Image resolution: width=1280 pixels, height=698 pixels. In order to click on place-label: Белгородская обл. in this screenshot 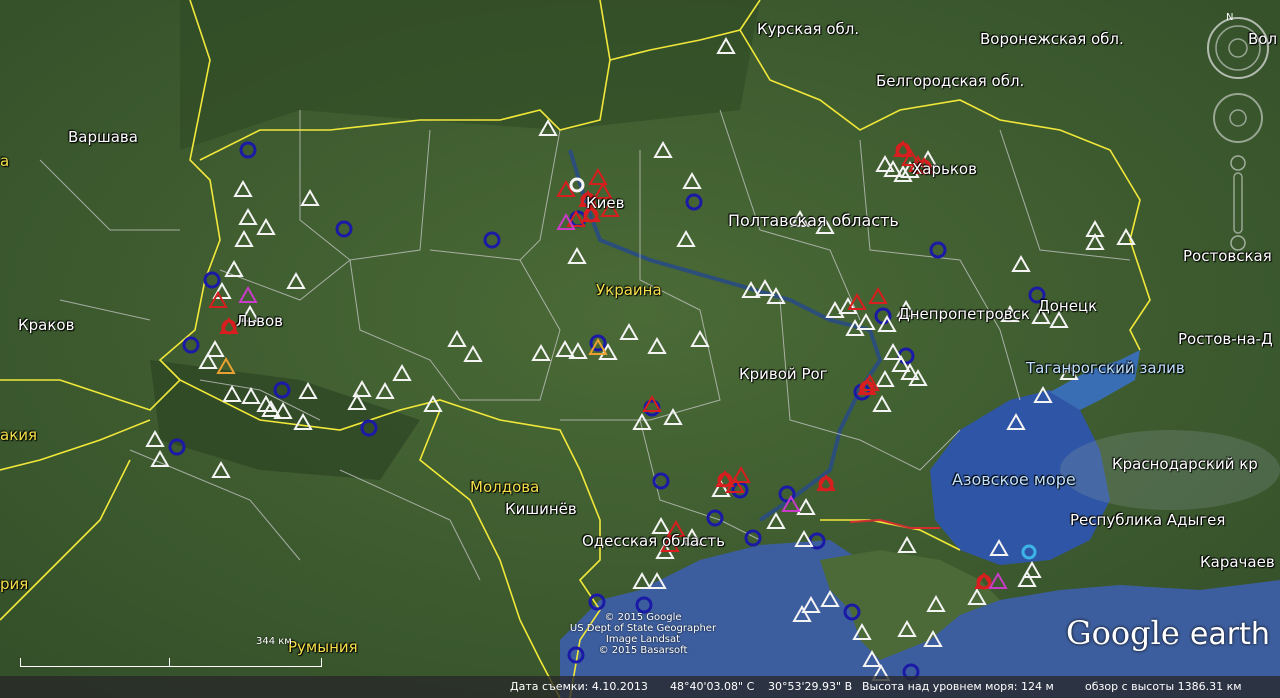, I will do `click(950, 81)`.